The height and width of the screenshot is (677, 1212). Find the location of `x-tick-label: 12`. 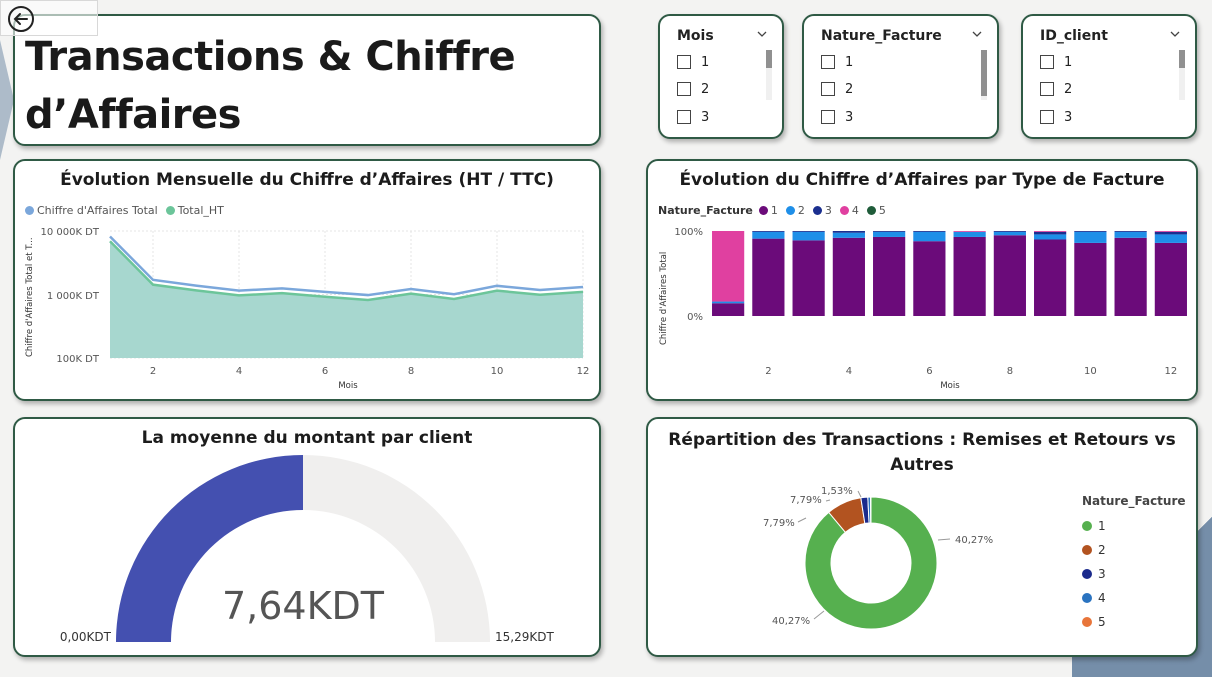

x-tick-label: 12 is located at coordinates (1171, 371).